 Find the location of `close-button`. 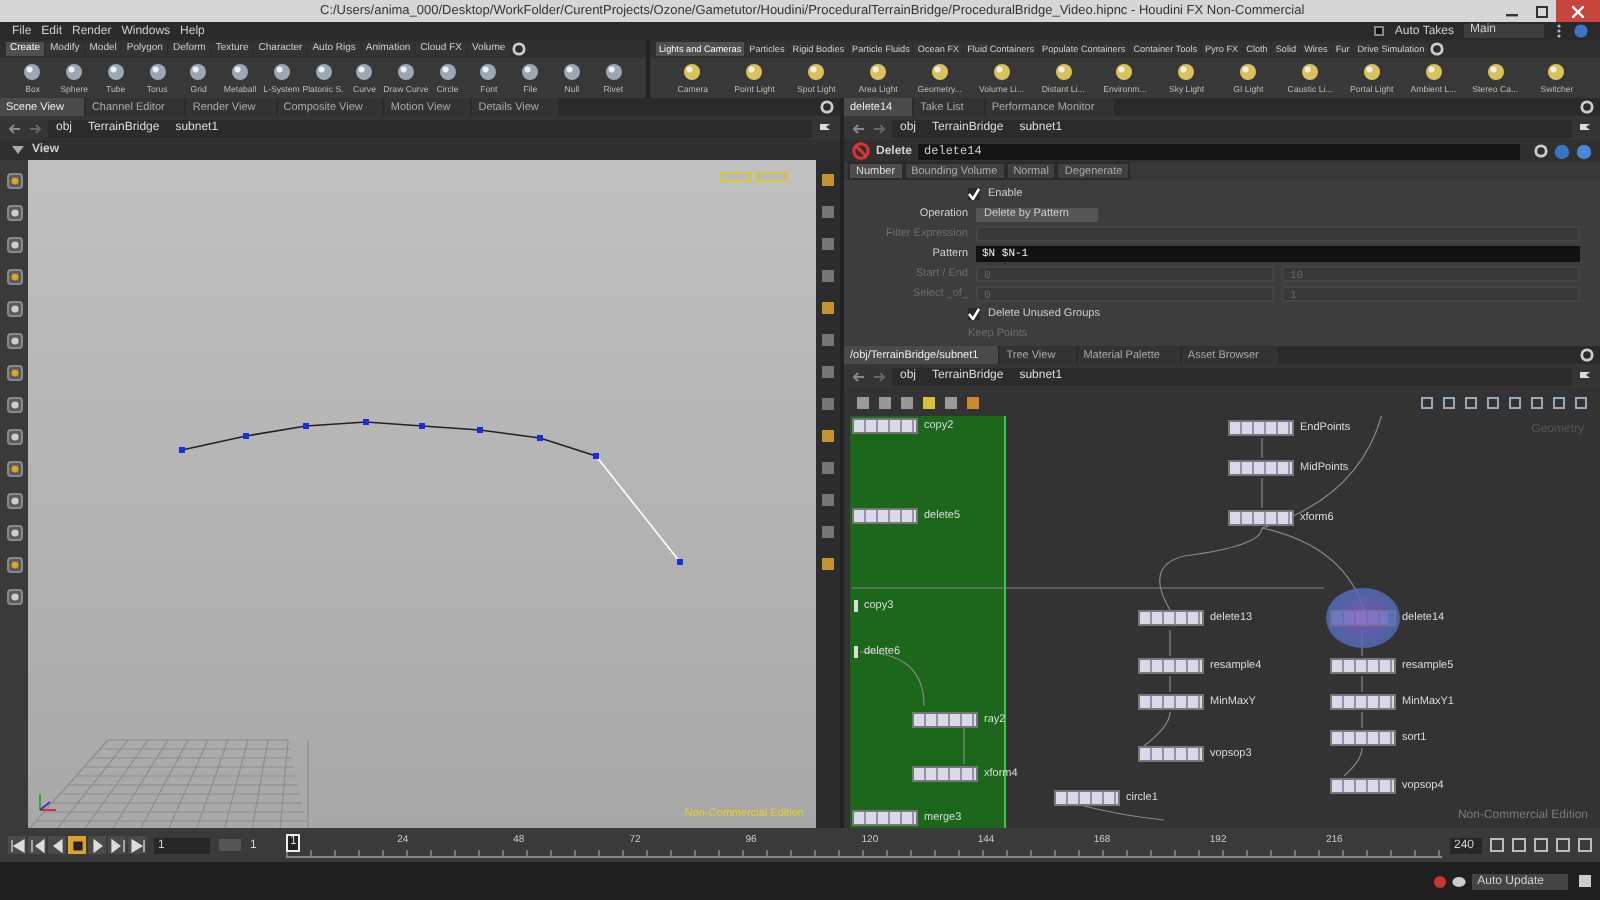

close-button is located at coordinates (1578, 11).